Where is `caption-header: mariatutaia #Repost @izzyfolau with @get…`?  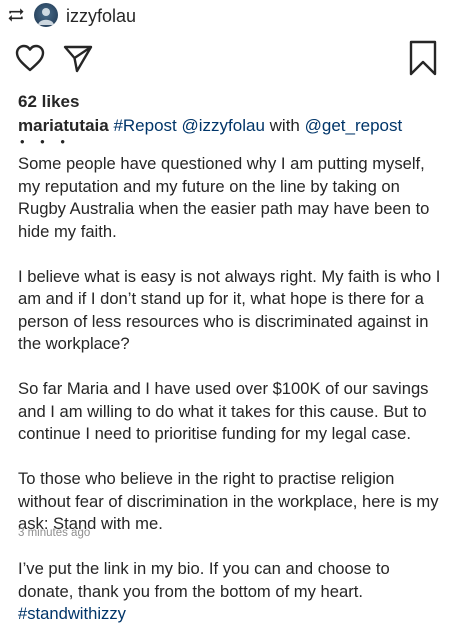
caption-header: mariatutaia #Repost @izzyfolau with @get… is located at coordinates (228, 126).